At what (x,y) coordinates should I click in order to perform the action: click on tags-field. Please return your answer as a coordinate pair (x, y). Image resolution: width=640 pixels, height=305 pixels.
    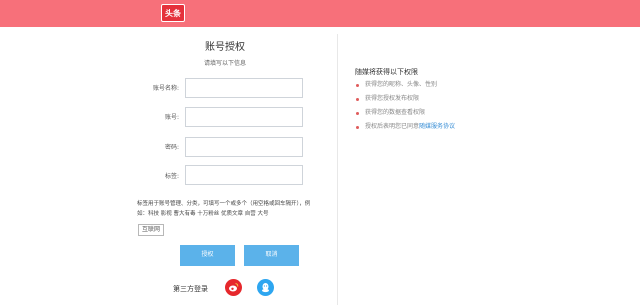
    Looking at the image, I should click on (244, 176).